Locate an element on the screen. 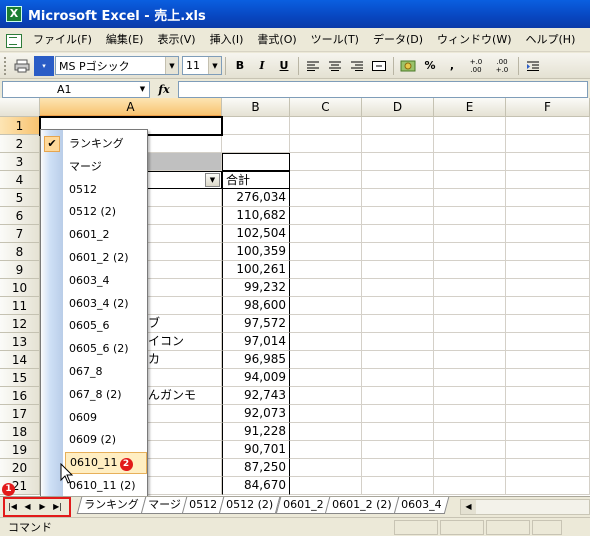 Image resolution: width=590 pixels, height=536 pixels. row-header: 10 is located at coordinates (20, 288).